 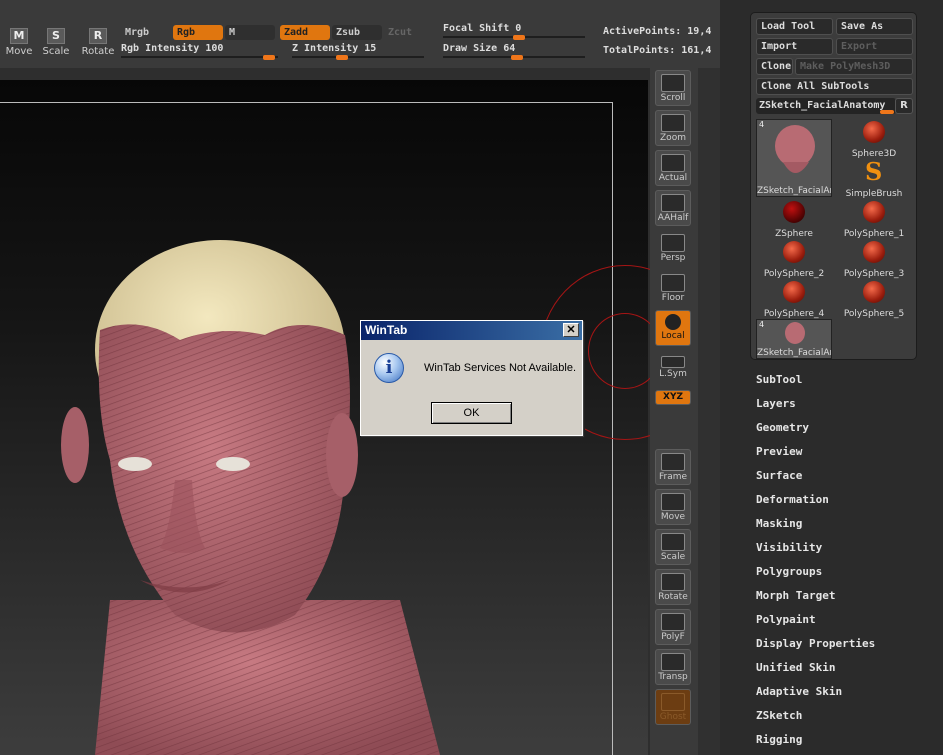 I want to click on local-label: Local, so click(x=673, y=336).